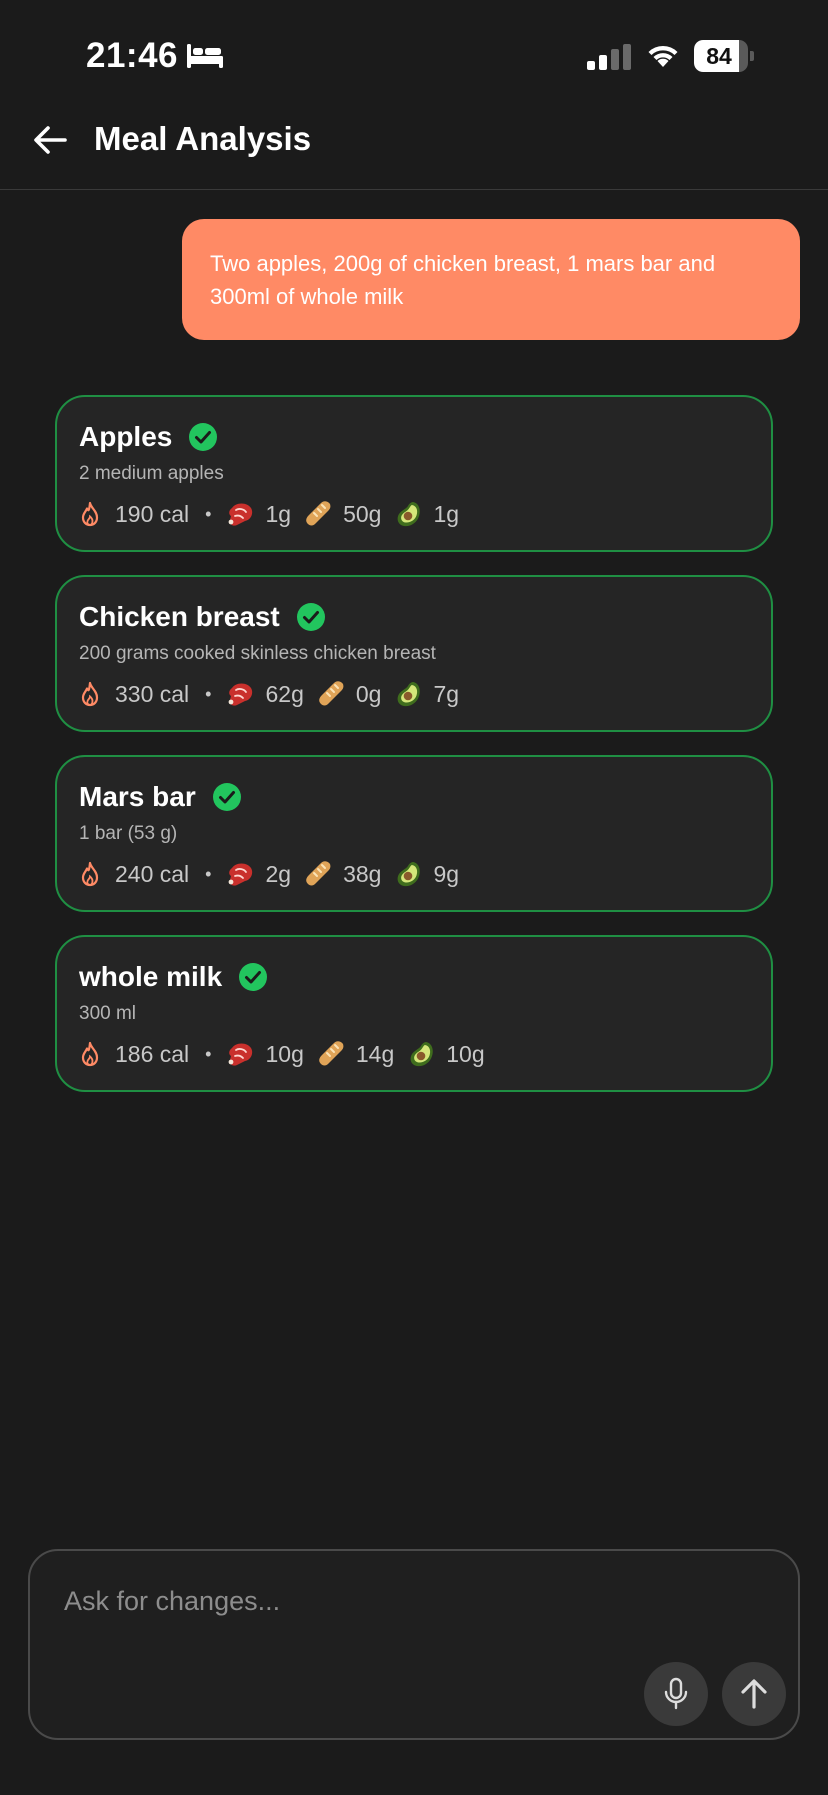 This screenshot has height=1795, width=828. Describe the element at coordinates (609, 57) in the screenshot. I see `cellular-signal-icon` at that location.